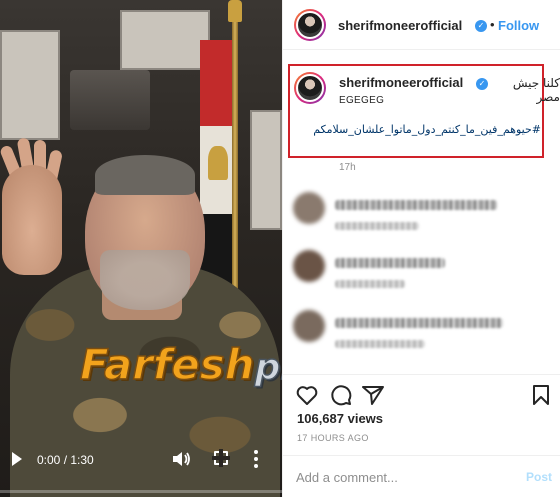 The height and width of the screenshot is (497, 560). Describe the element at coordinates (221, 458) in the screenshot. I see `fullscreen-icon` at that location.